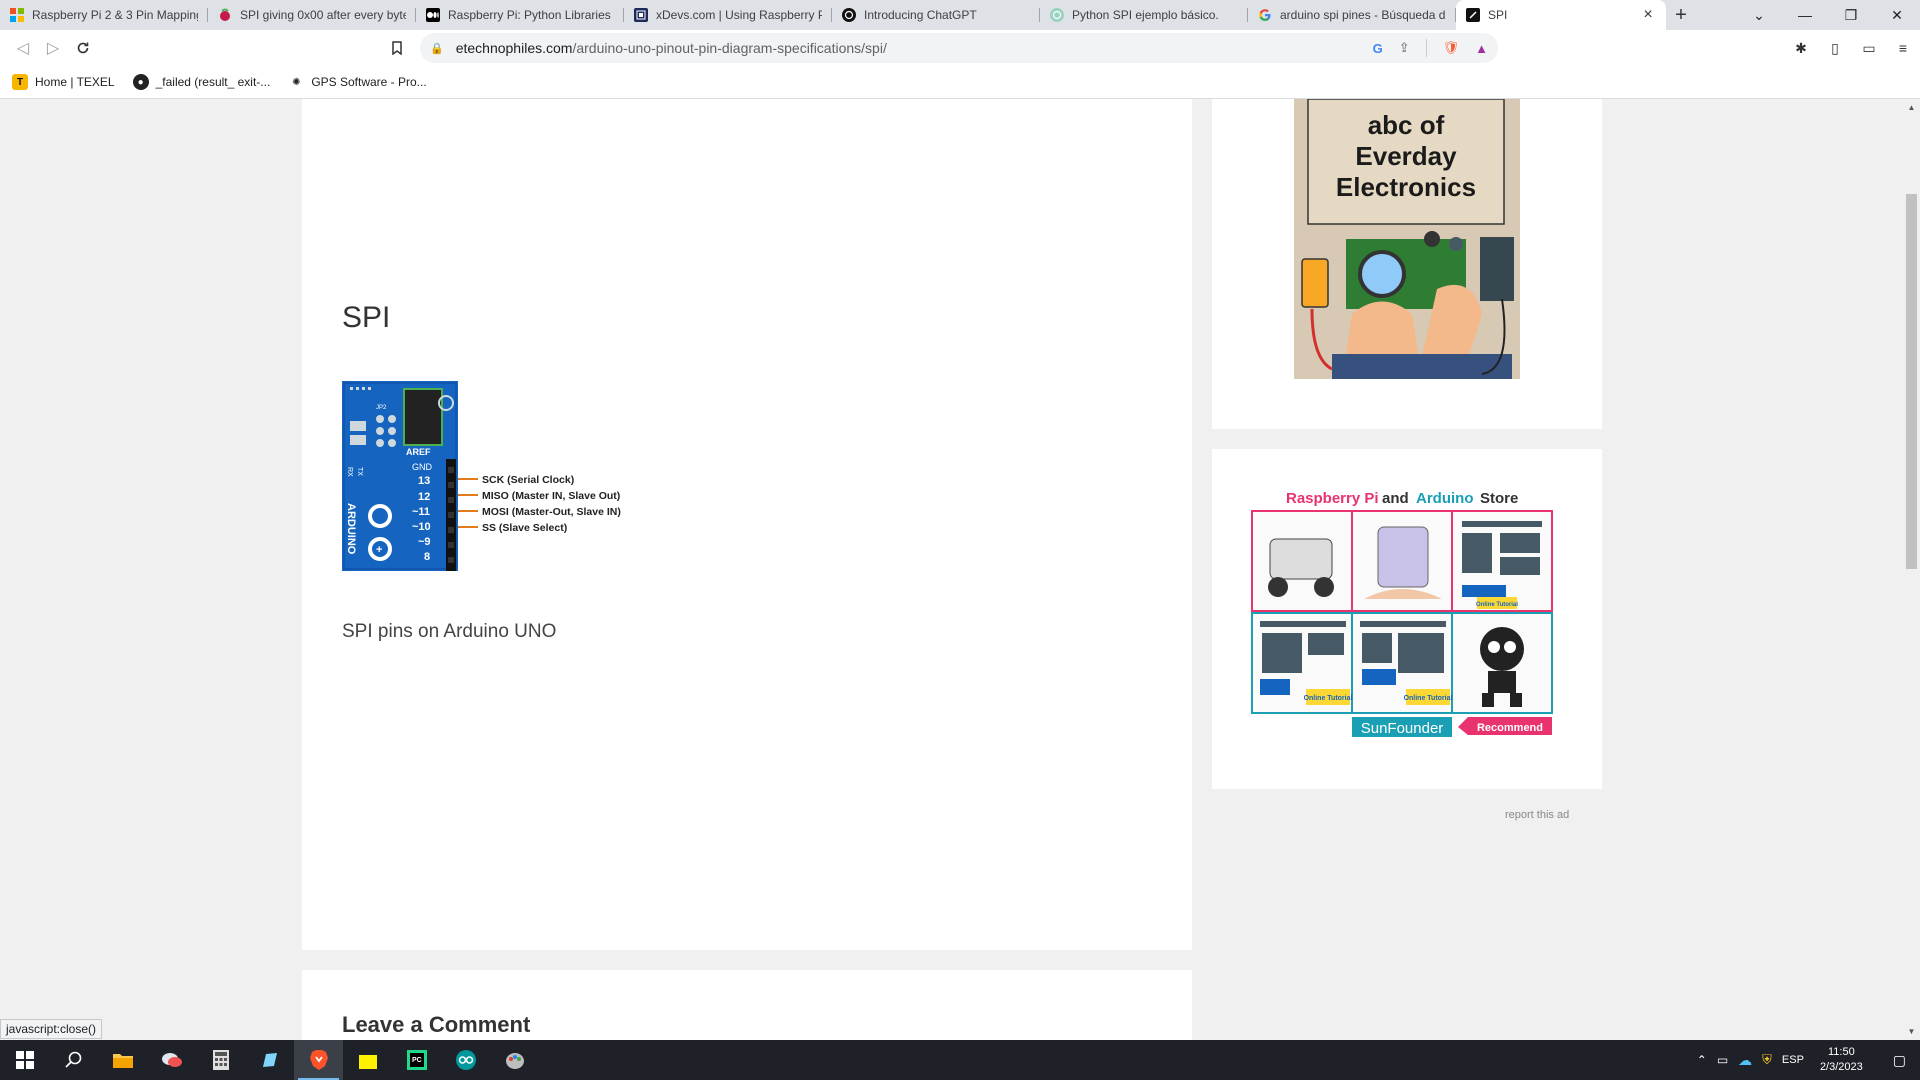  Describe the element at coordinates (1722, 1060) in the screenshot. I see `meet-icon: ▭` at that location.